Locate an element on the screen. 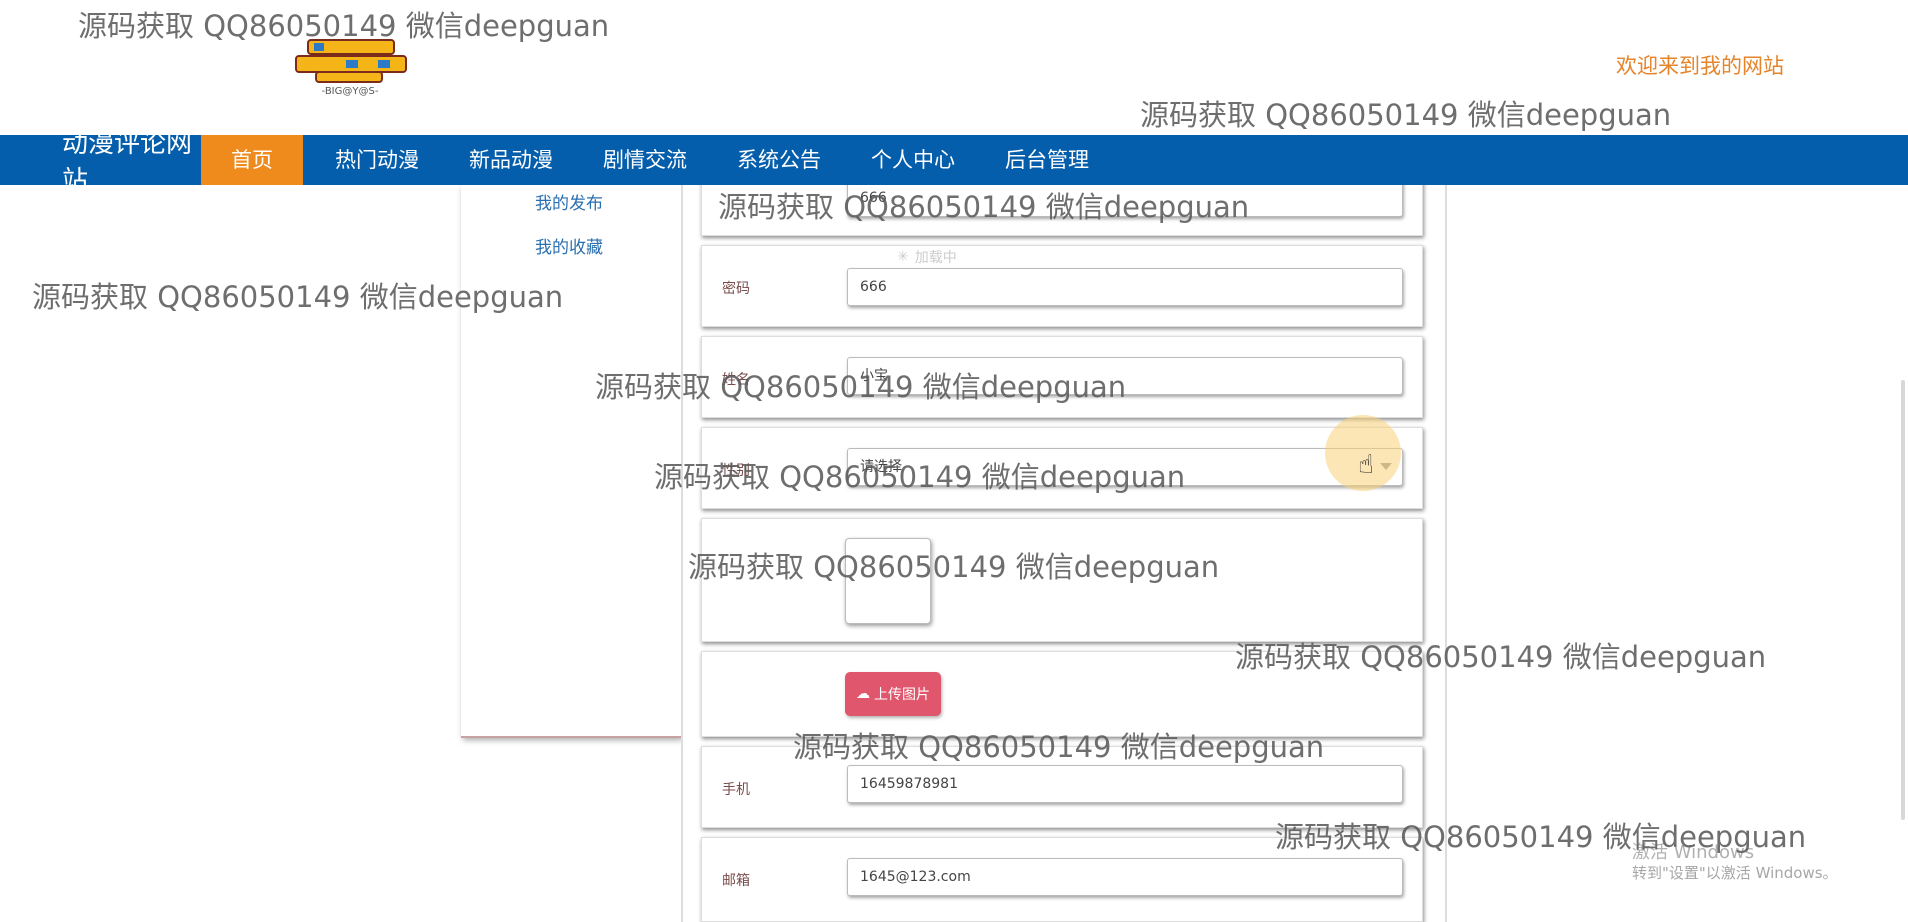  page-scrollbar is located at coordinates (1903, 600).